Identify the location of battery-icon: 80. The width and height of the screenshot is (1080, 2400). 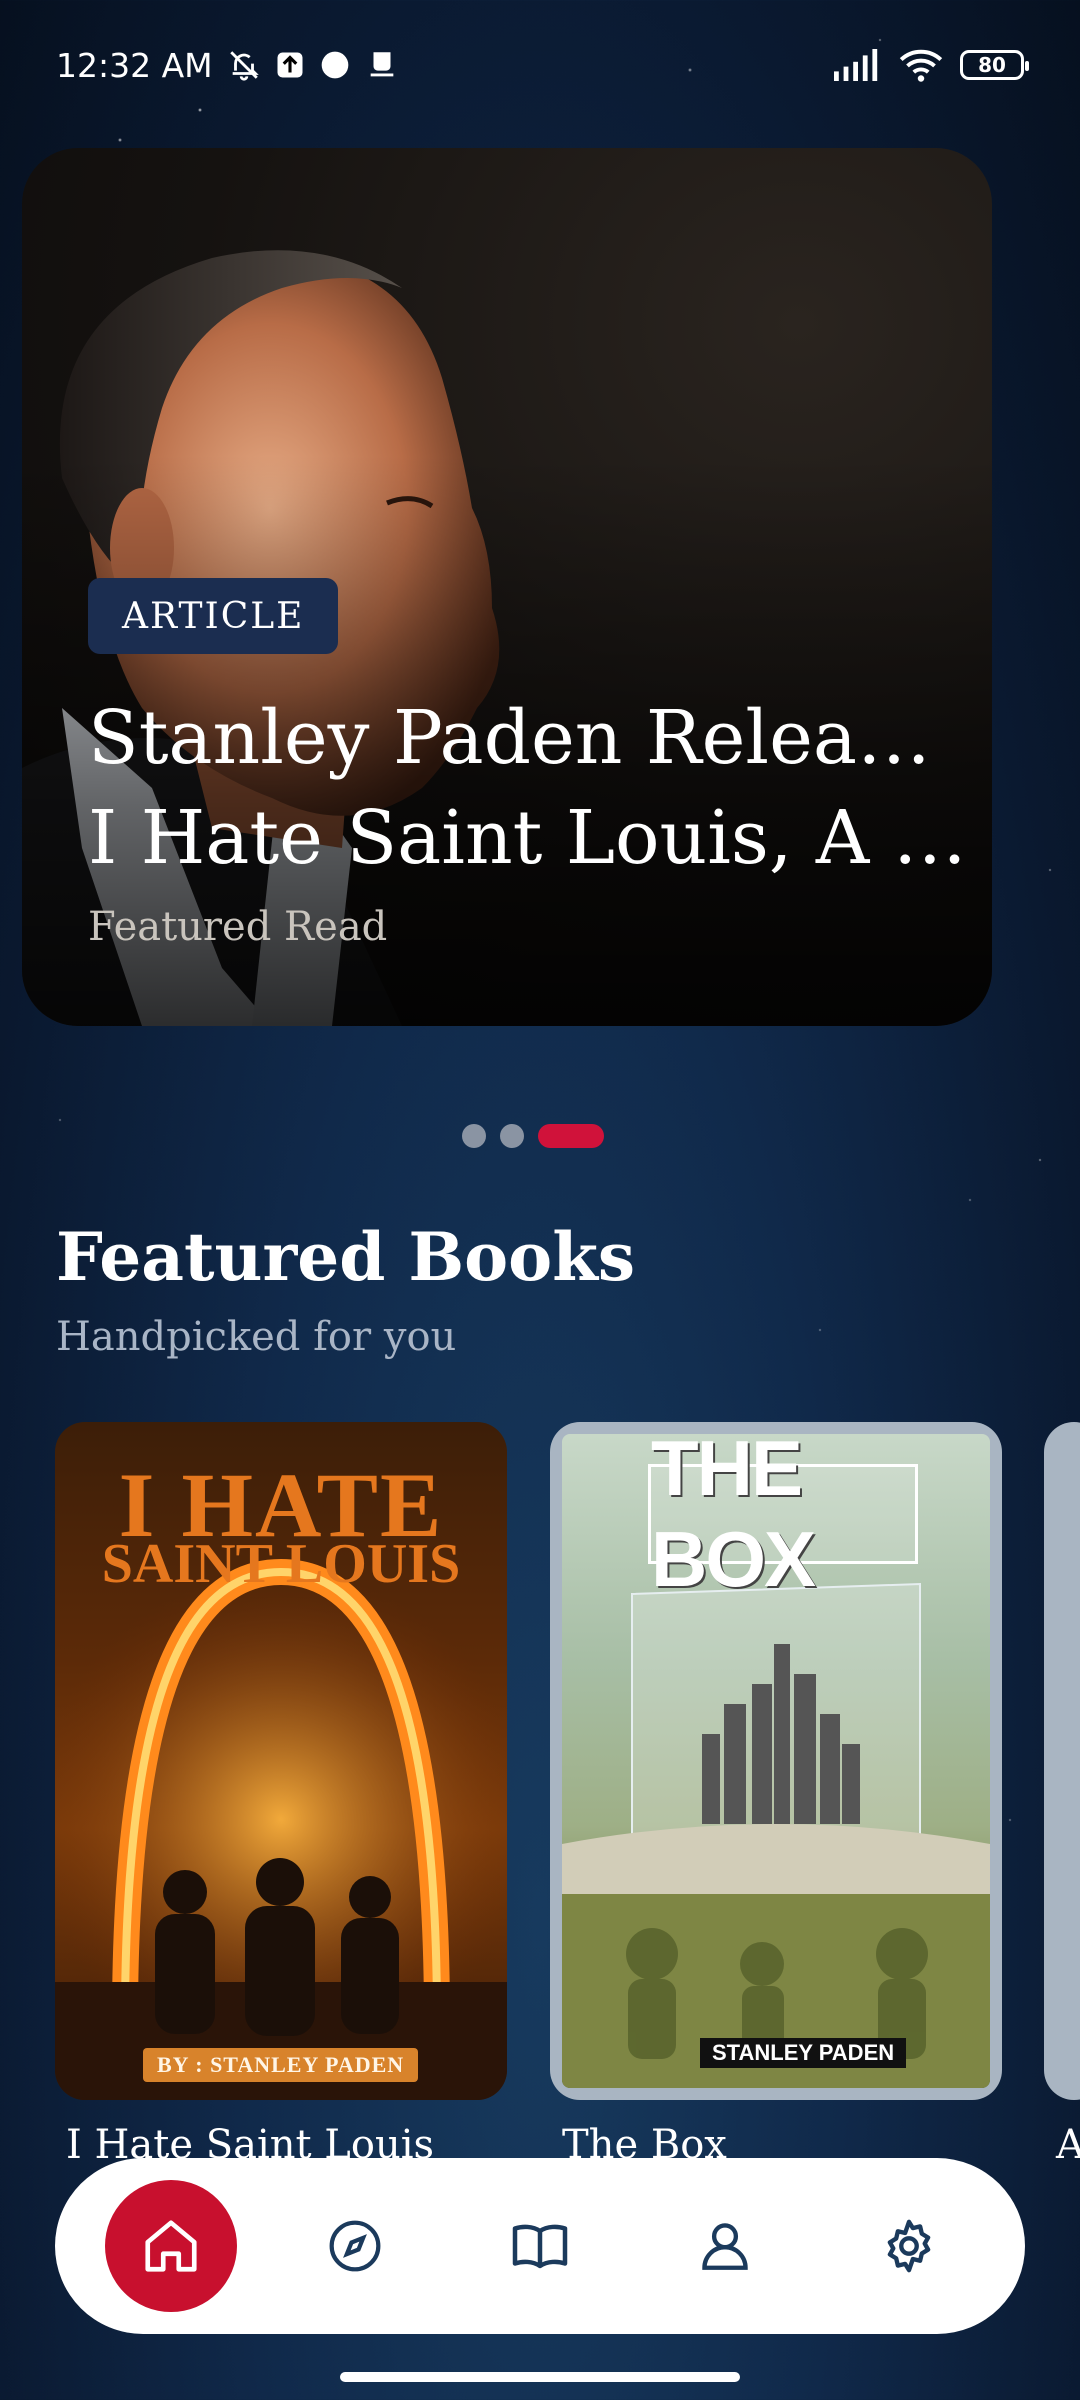
(994, 65).